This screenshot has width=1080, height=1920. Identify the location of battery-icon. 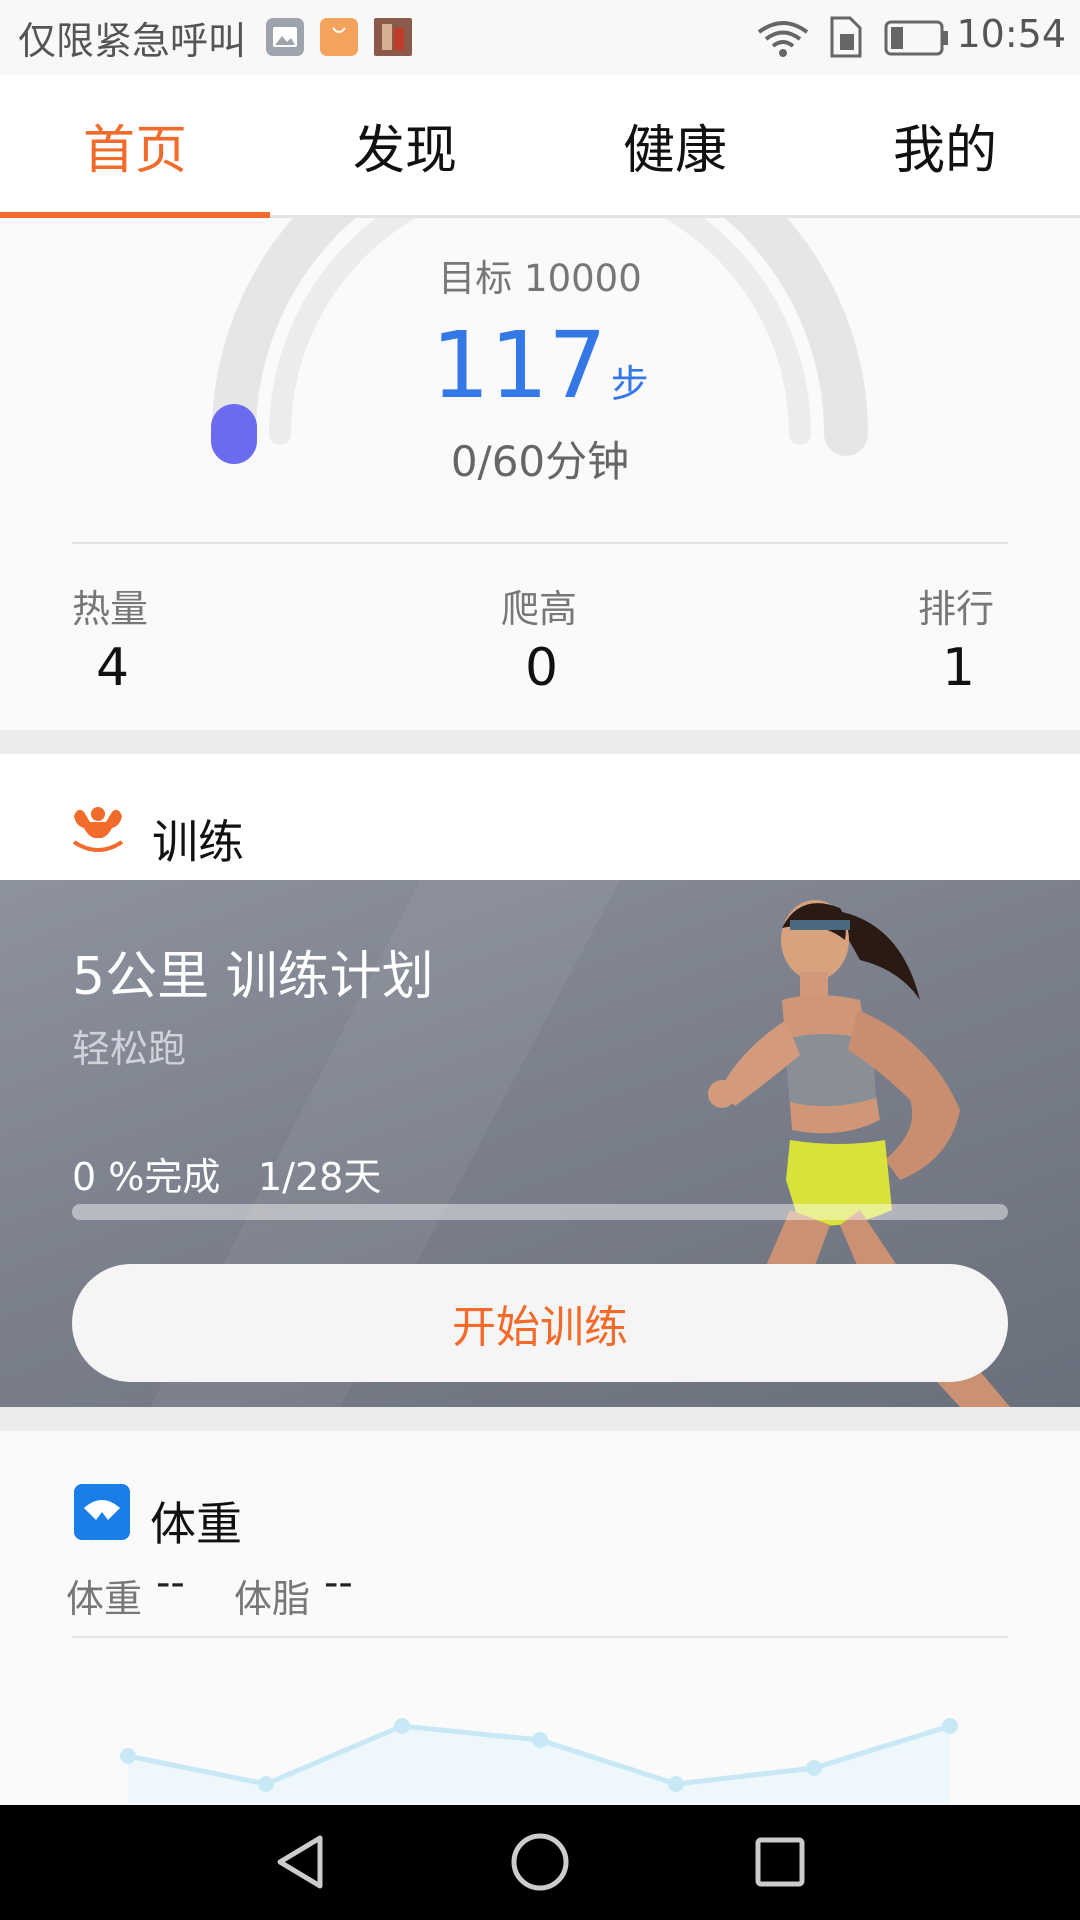
(917, 40).